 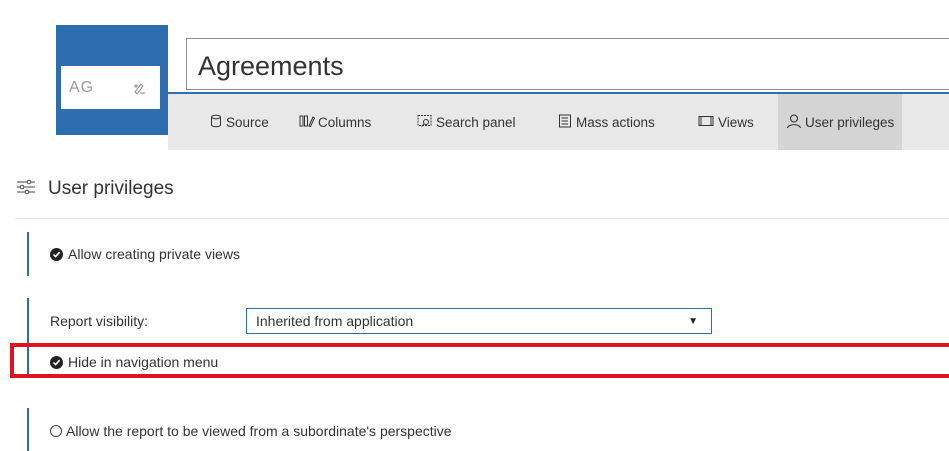 What do you see at coordinates (479, 360) in the screenshot?
I see `highlight-box` at bounding box center [479, 360].